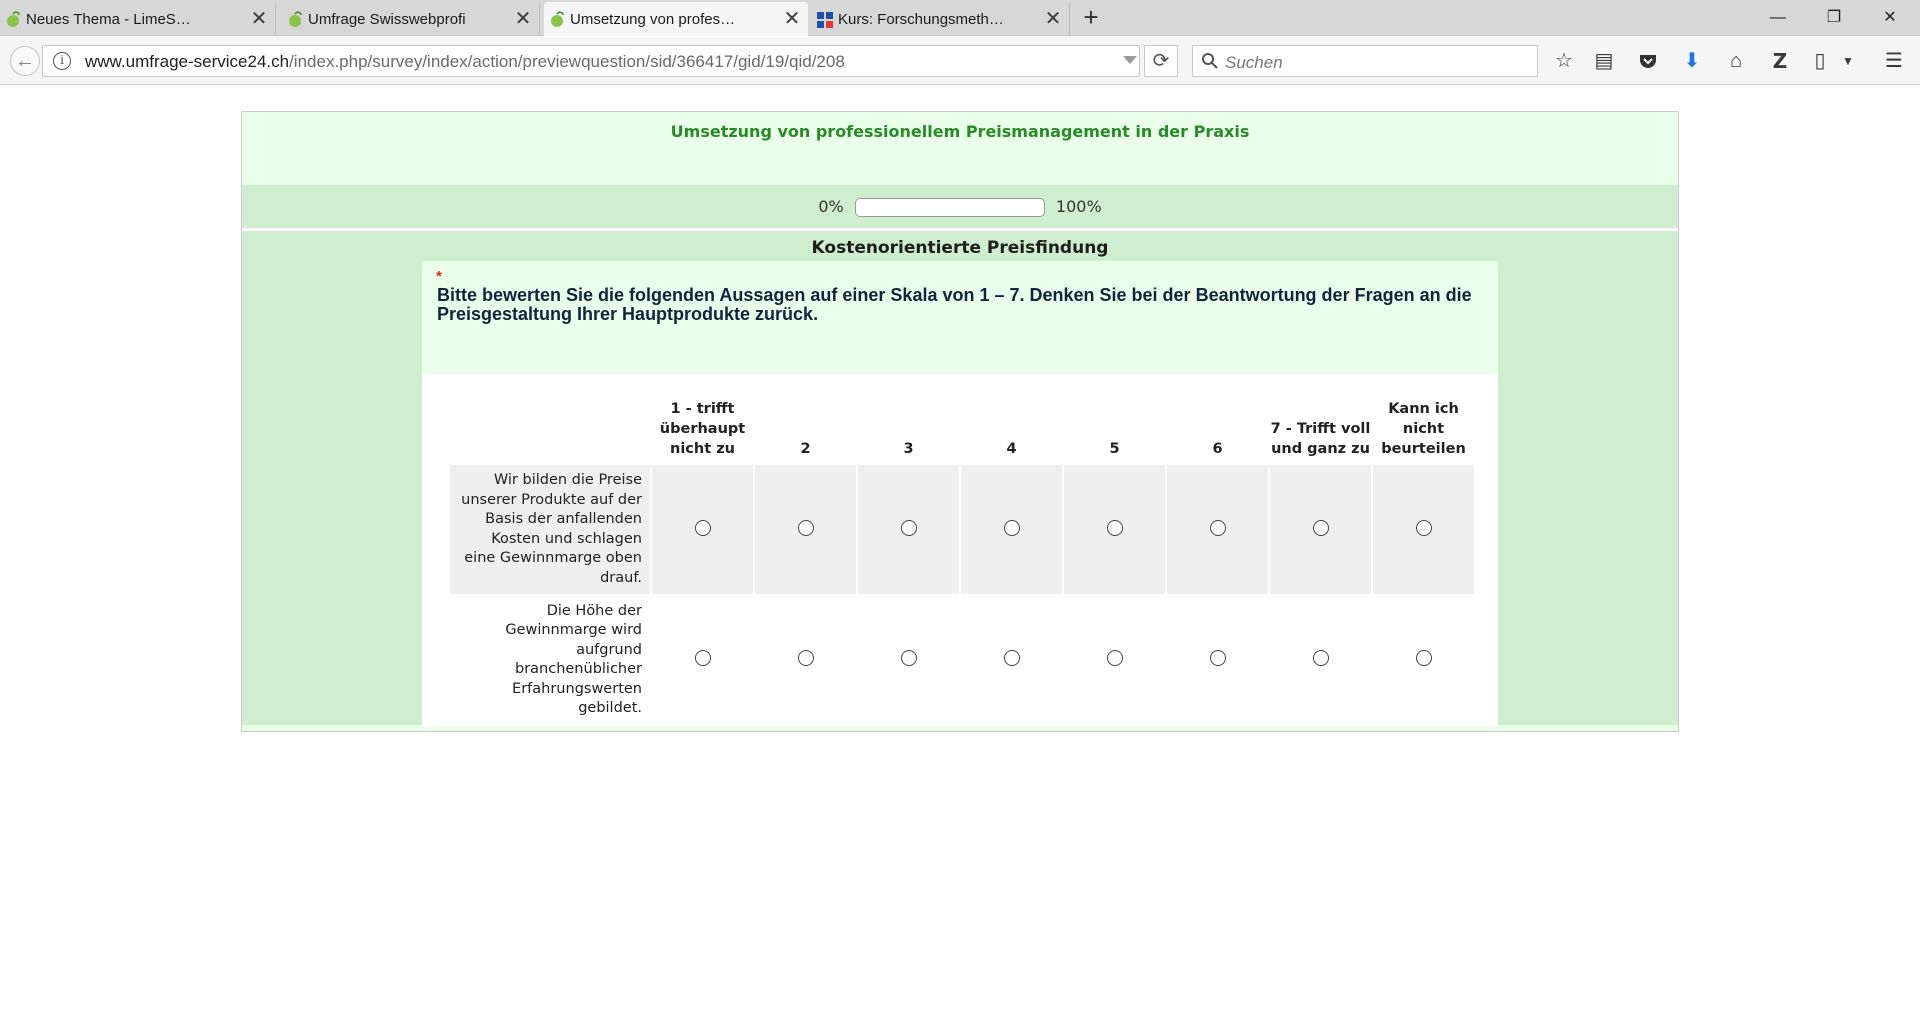  What do you see at coordinates (1423, 429) in the screenshot?
I see `column-header: Kann ich nicht beurteilen` at bounding box center [1423, 429].